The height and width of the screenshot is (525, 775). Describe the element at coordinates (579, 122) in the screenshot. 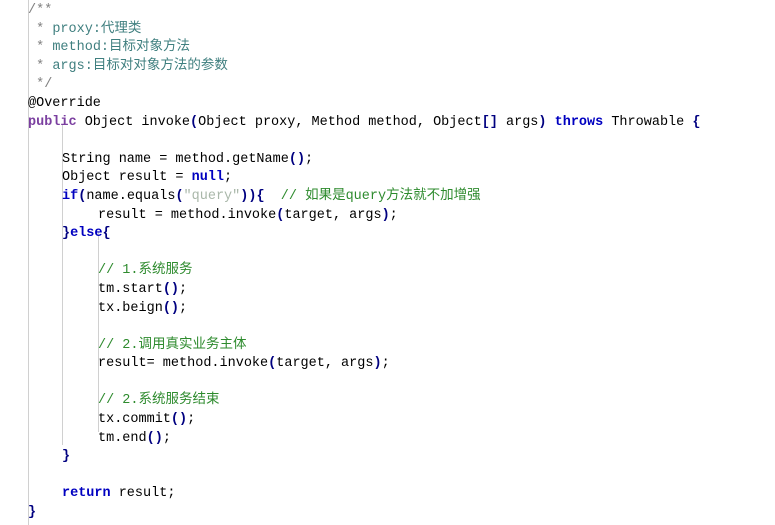

I see `code-token-kw: throws` at that location.